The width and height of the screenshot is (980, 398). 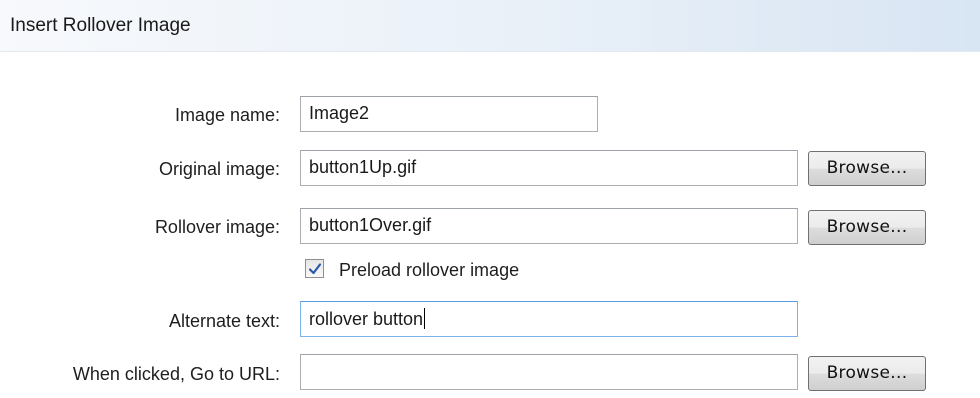 What do you see at coordinates (449, 114) in the screenshot?
I see `image-name-input: Image2` at bounding box center [449, 114].